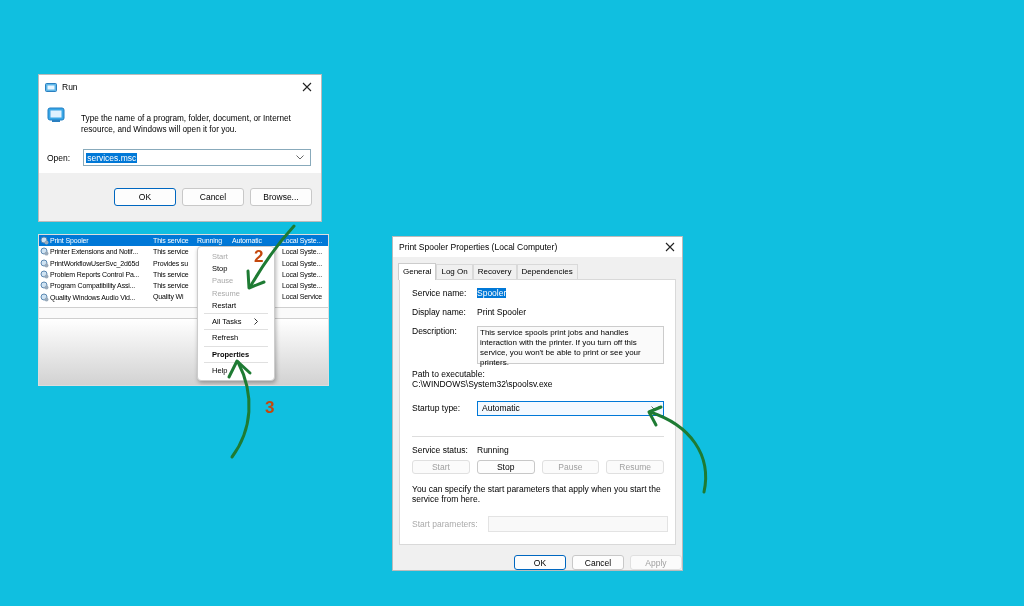 The height and width of the screenshot is (606, 1024). What do you see at coordinates (417, 271) in the screenshot?
I see `tab: General` at bounding box center [417, 271].